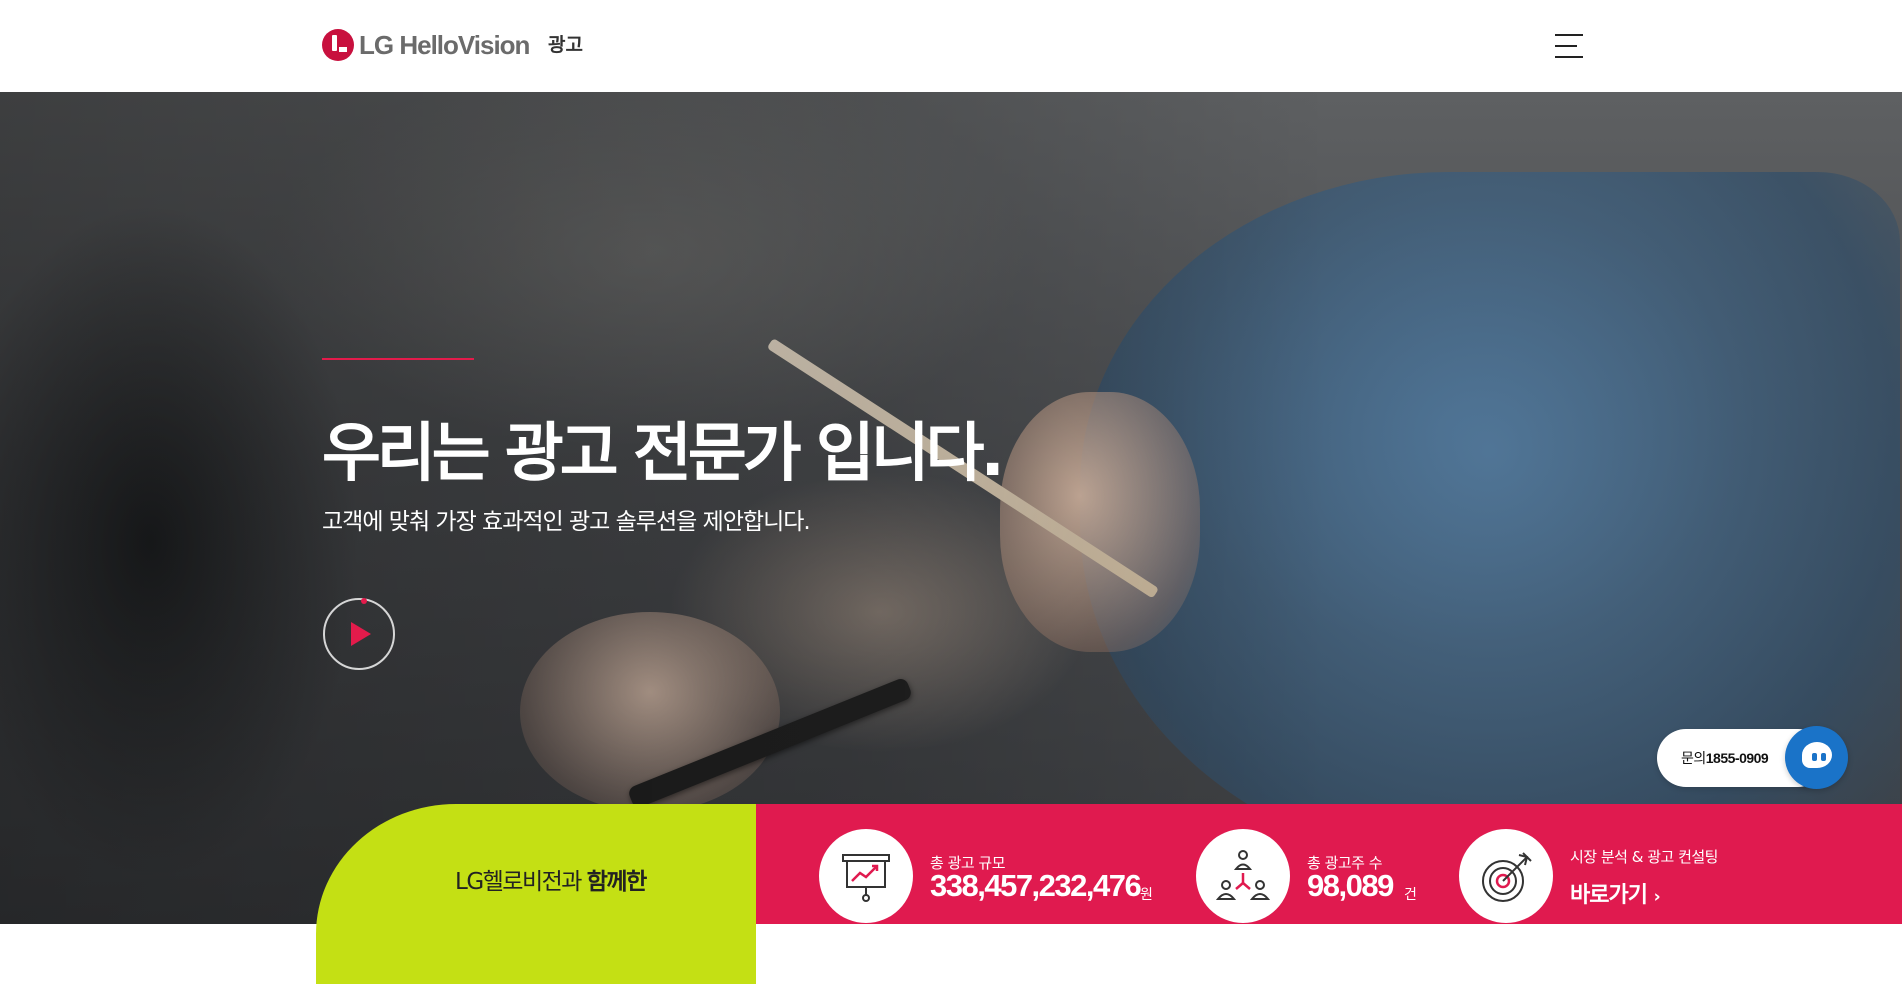 The image size is (1902, 984). Describe the element at coordinates (364, 601) in the screenshot. I see `progress-dot` at that location.